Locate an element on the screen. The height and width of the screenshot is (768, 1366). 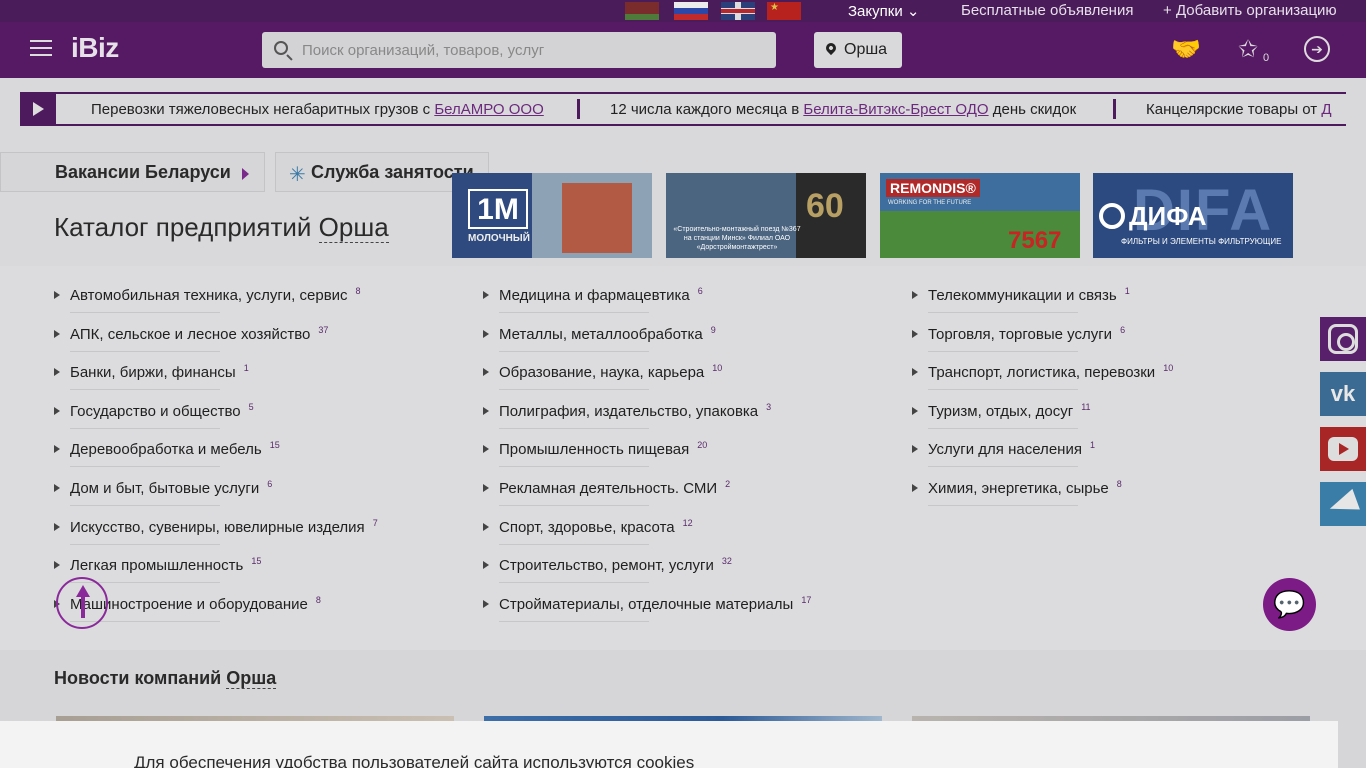
ticker-link: Белита-Витэкс-Брест ОДО is located at coordinates (895, 109).